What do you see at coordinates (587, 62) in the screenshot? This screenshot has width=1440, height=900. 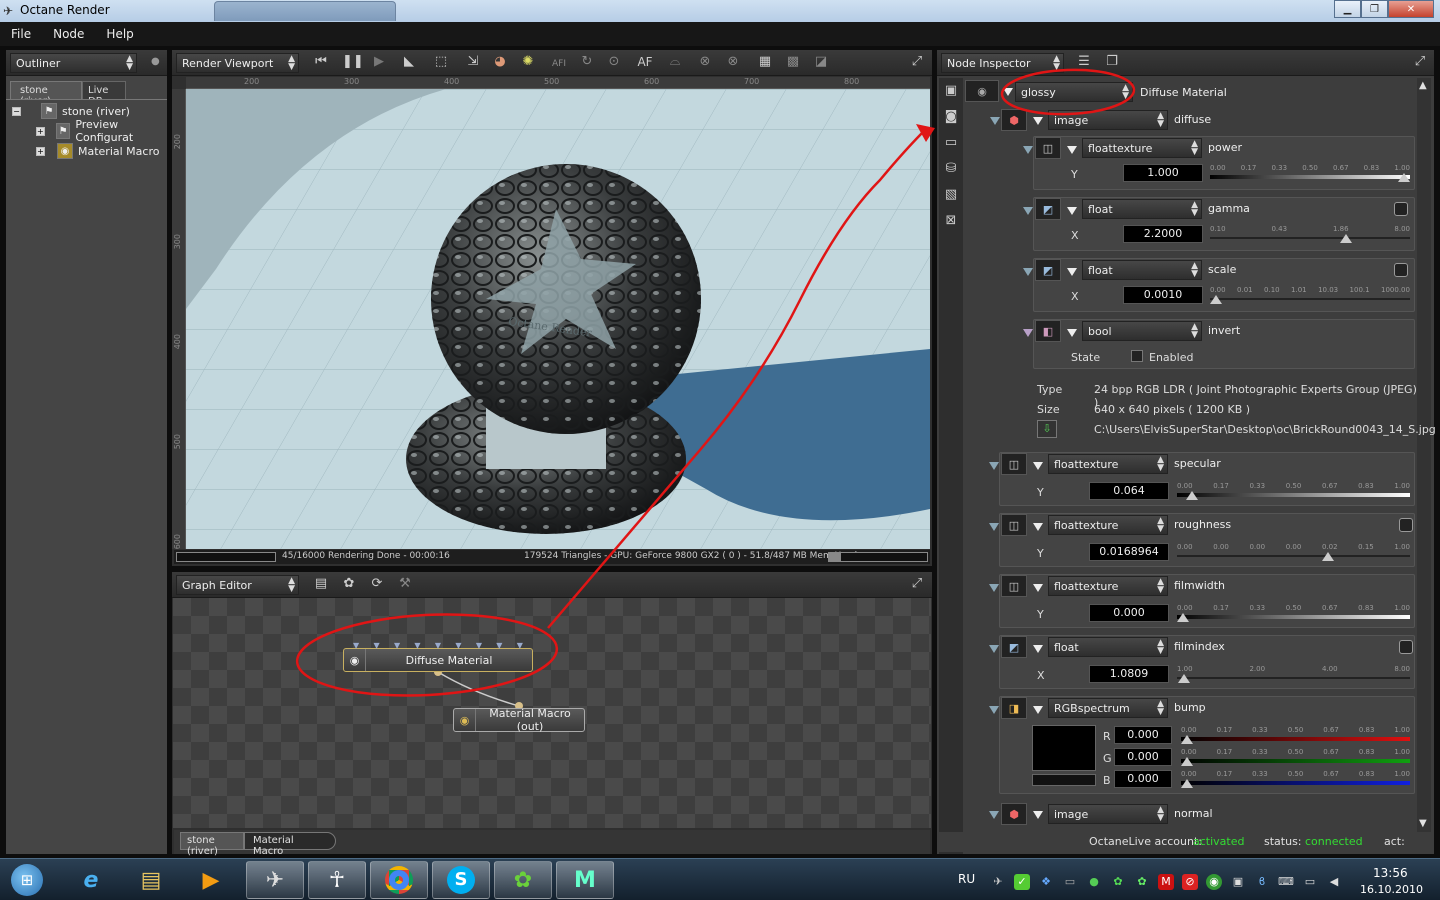 I see `rotate-icon: ↻` at bounding box center [587, 62].